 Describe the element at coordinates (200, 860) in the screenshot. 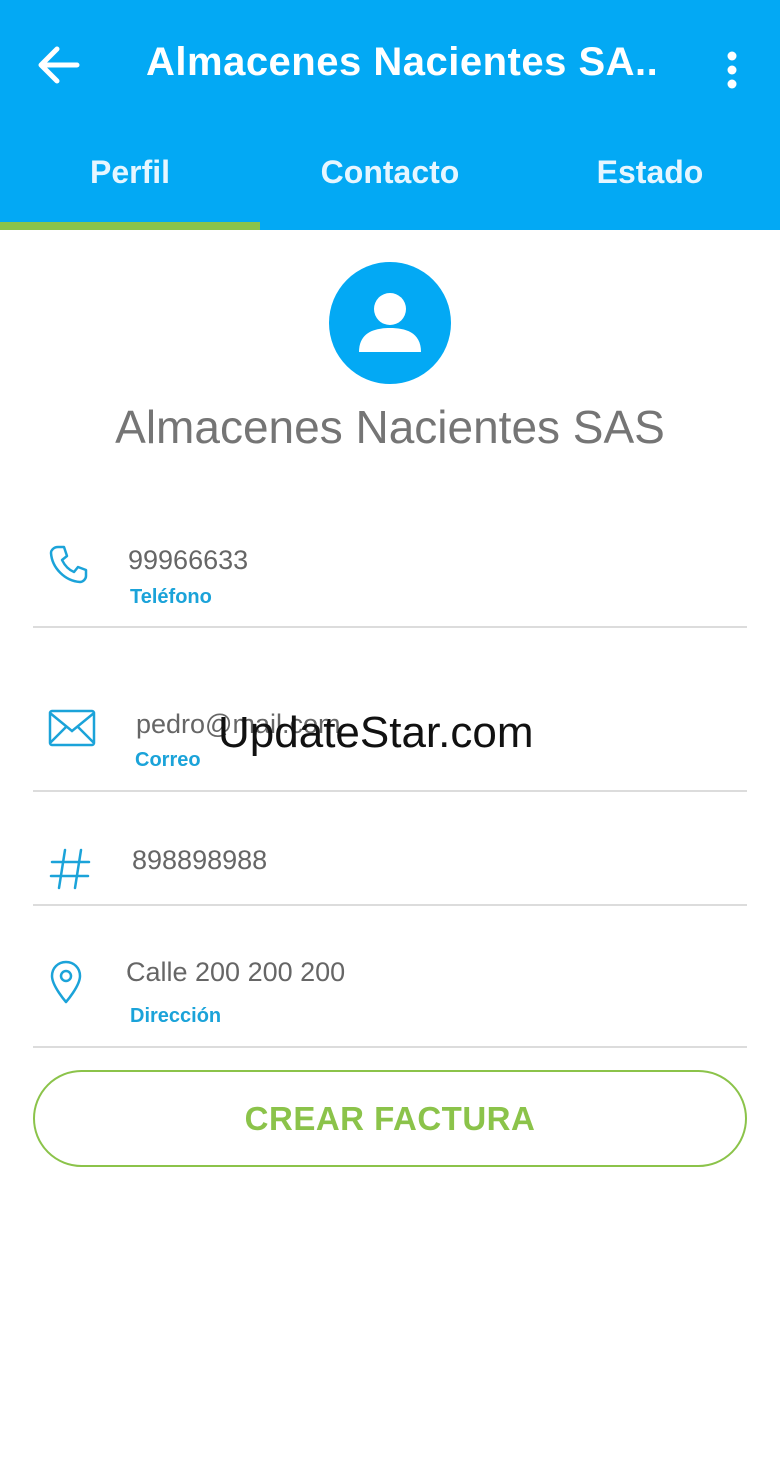

I see `id-number-value: 898898988` at that location.